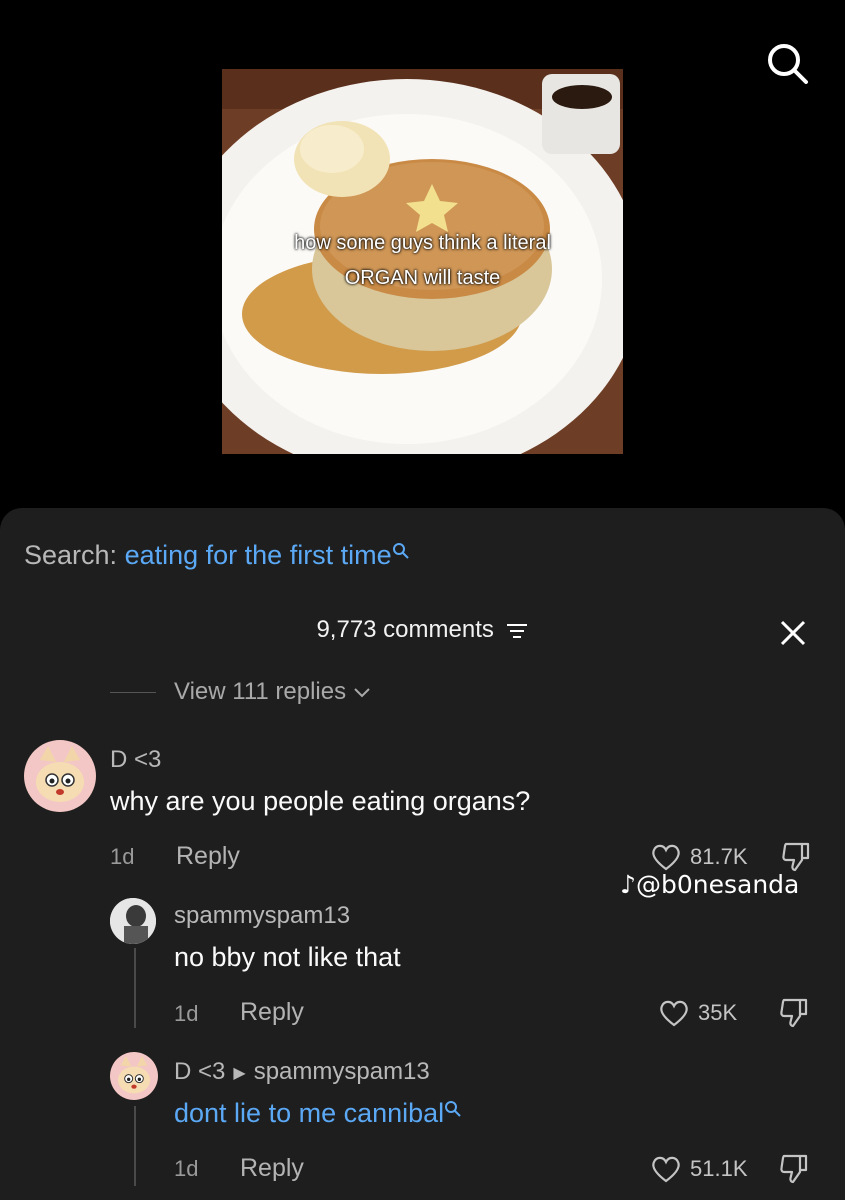 This screenshot has height=1200, width=845. I want to click on comments-count-row: 9,773 comments, so click(422, 630).